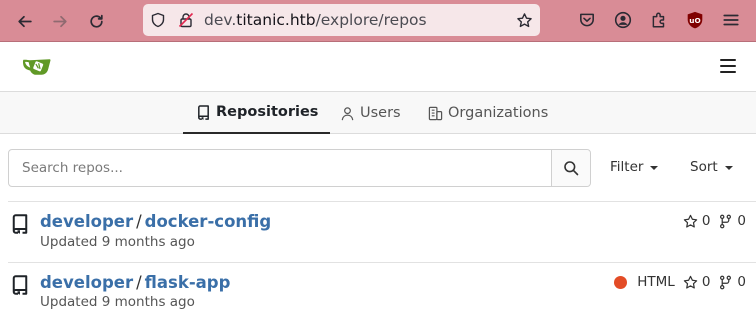 The width and height of the screenshot is (756, 328). I want to click on url-bar: dev.titanic.htb/explore/repos, so click(341, 20).